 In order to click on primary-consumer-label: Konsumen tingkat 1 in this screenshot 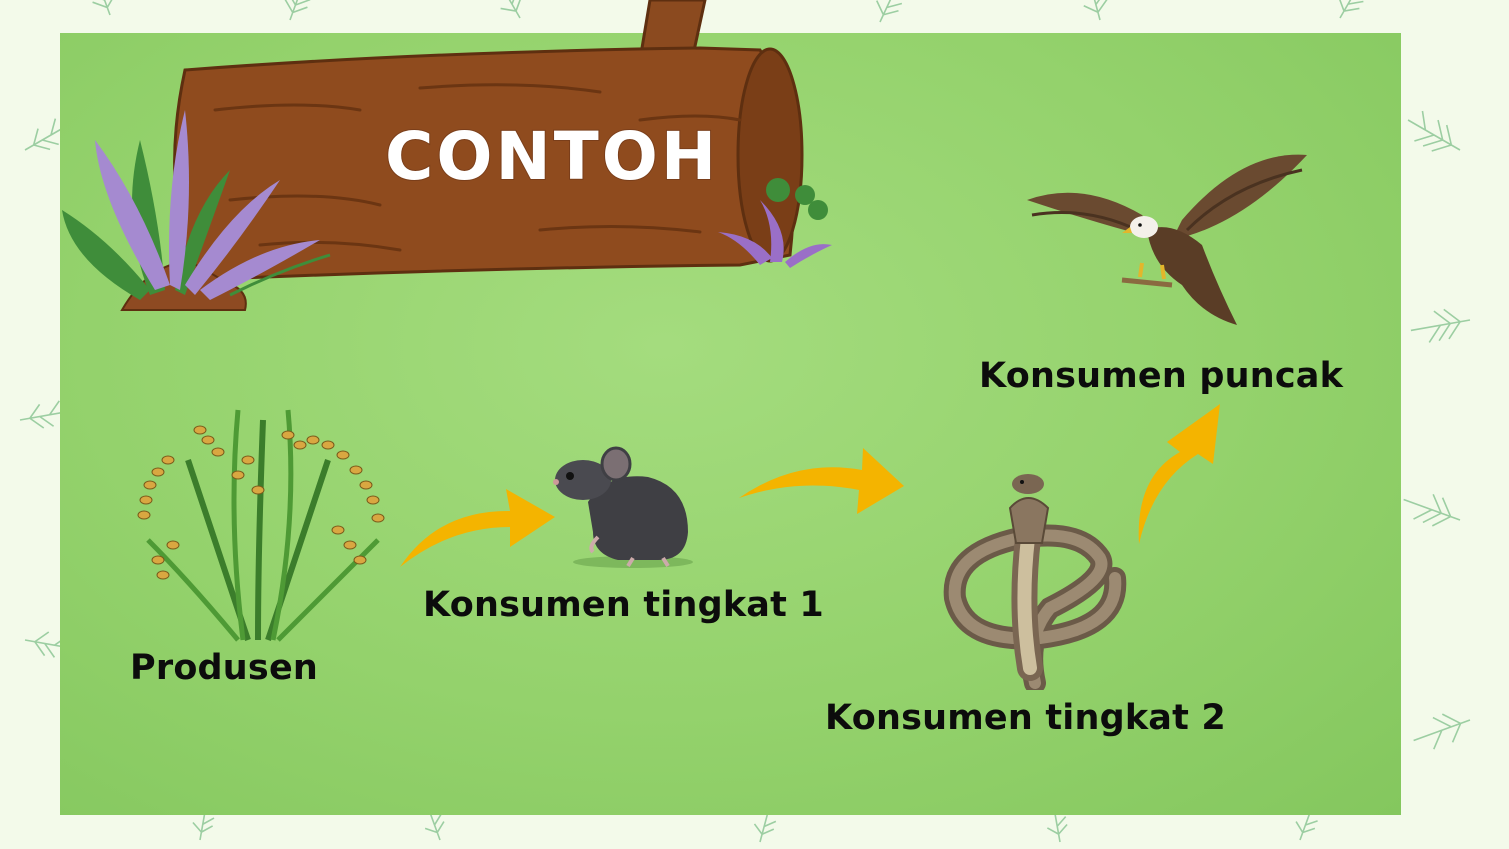, I will do `click(623, 605)`.